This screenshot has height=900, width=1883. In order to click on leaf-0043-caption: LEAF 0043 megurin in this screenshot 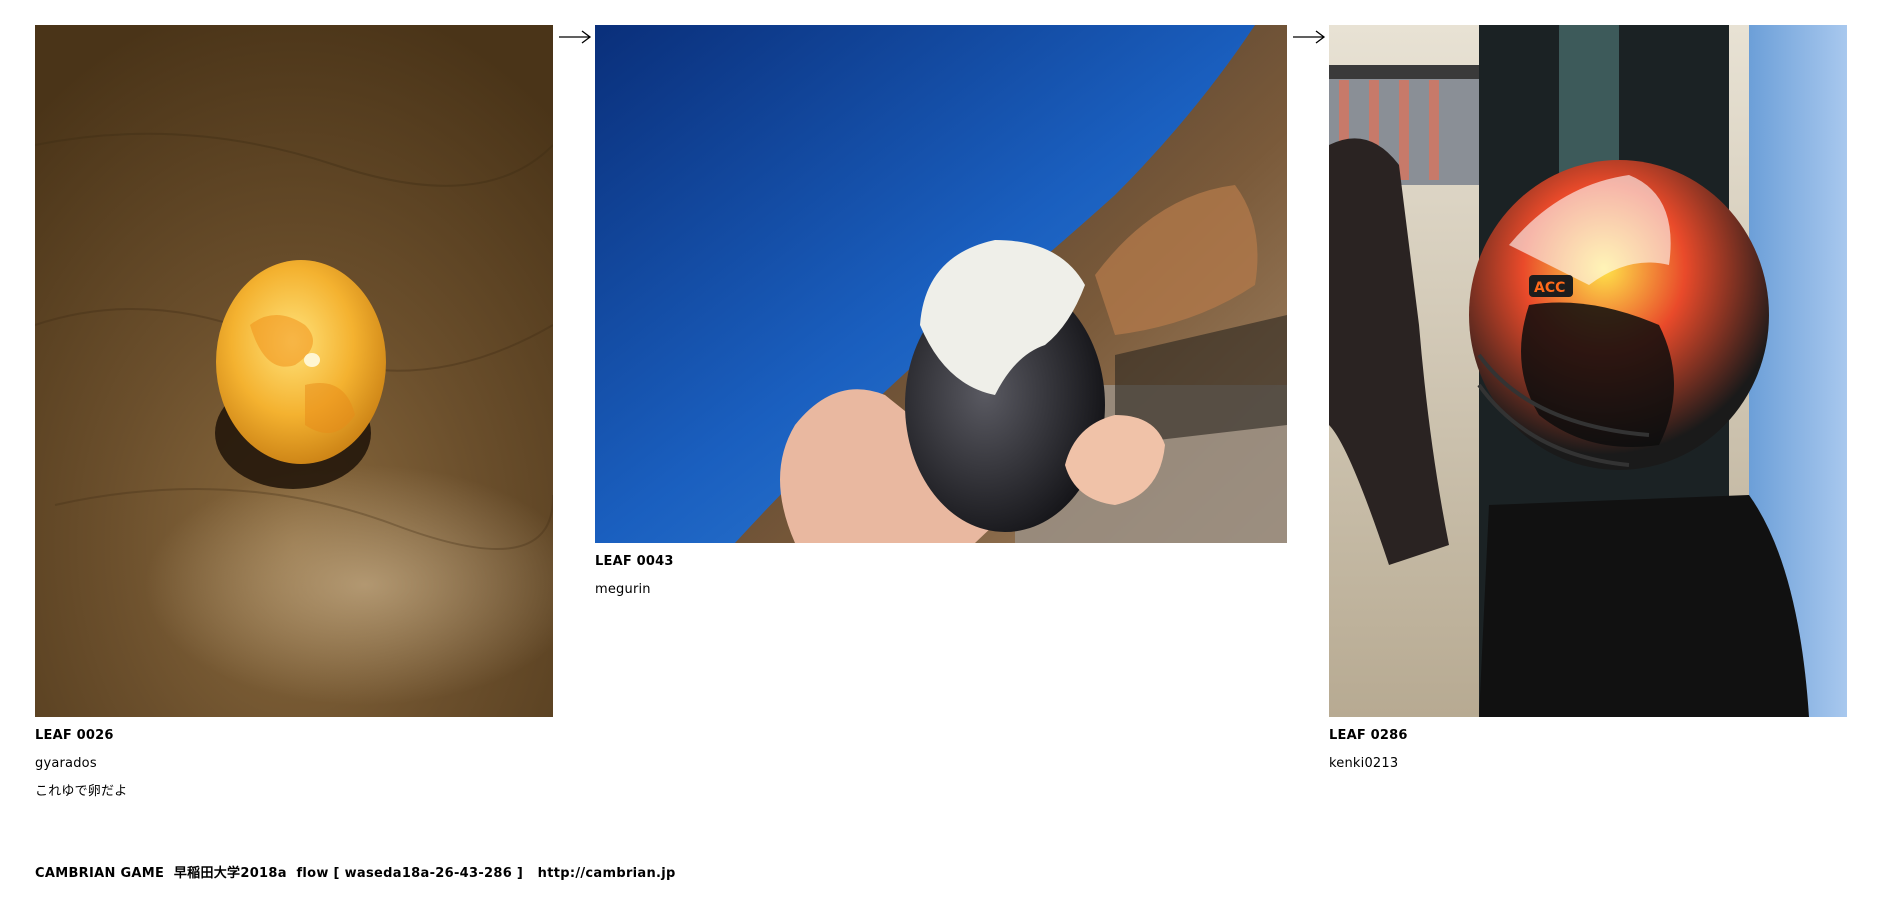, I will do `click(634, 576)`.